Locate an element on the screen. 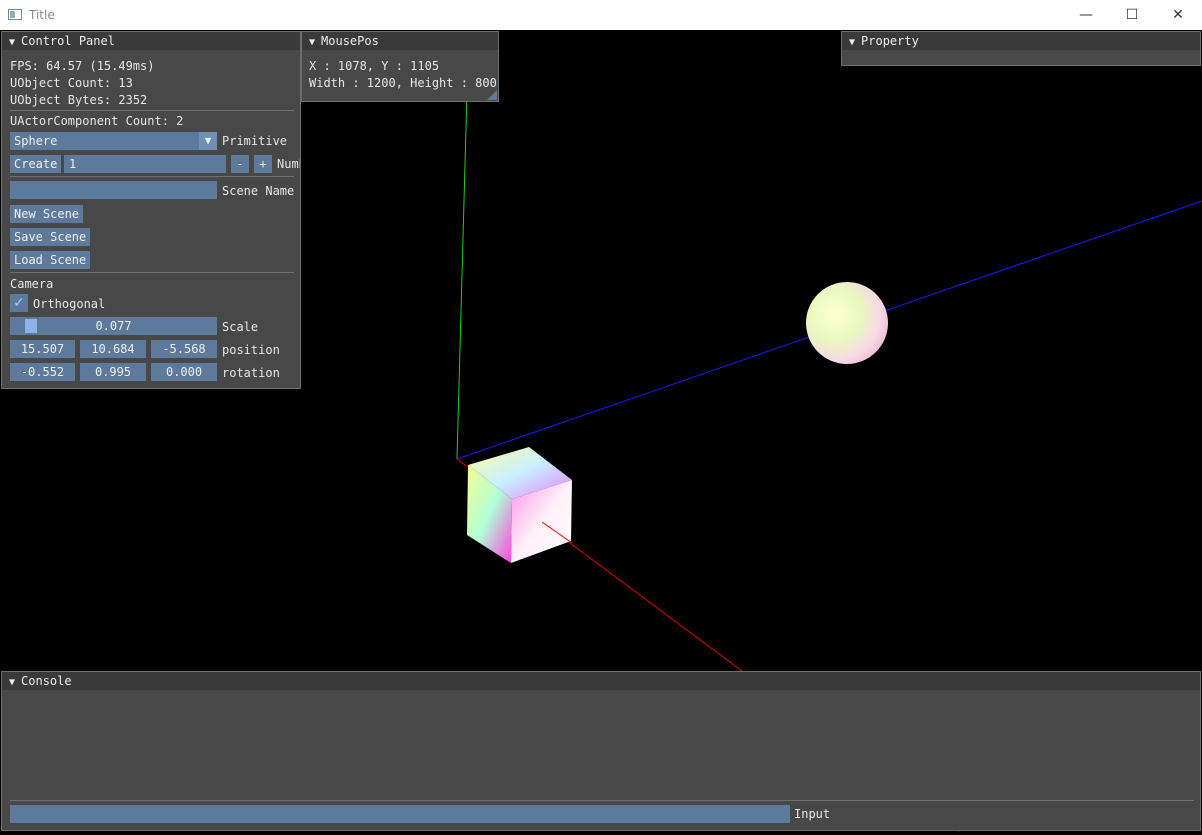 The height and width of the screenshot is (835, 1202). maximize-button: ☐ is located at coordinates (1132, 15).